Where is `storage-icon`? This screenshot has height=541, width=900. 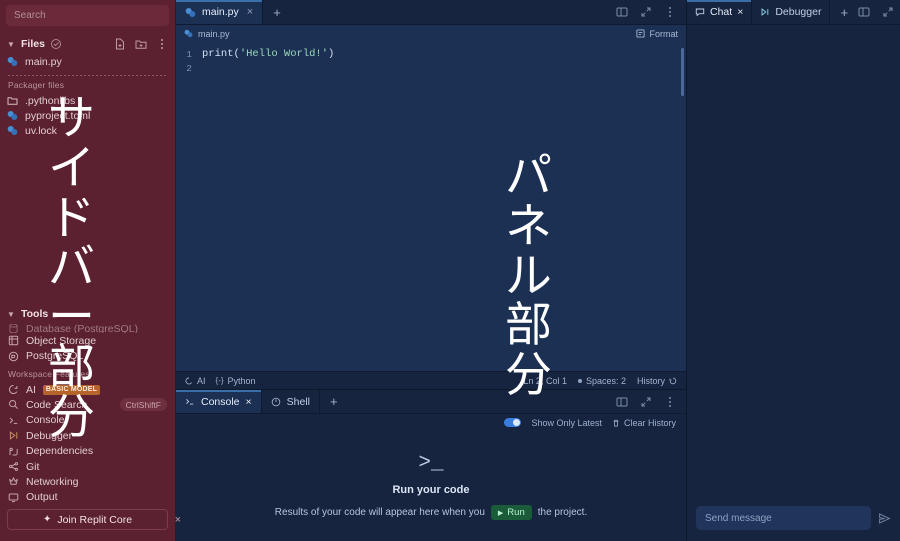
storage-icon is located at coordinates (13, 340).